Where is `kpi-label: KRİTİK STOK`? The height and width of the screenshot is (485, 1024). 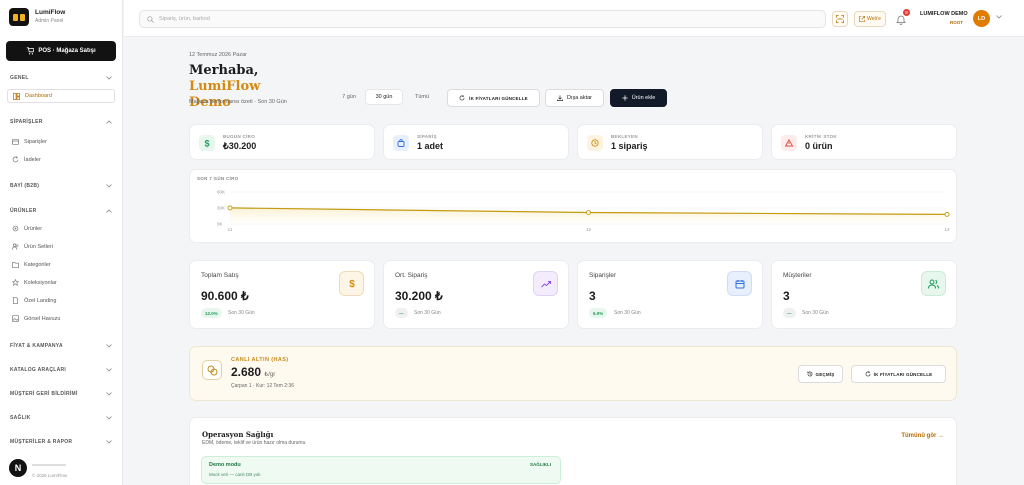
kpi-label: KRİTİK STOK is located at coordinates (821, 136).